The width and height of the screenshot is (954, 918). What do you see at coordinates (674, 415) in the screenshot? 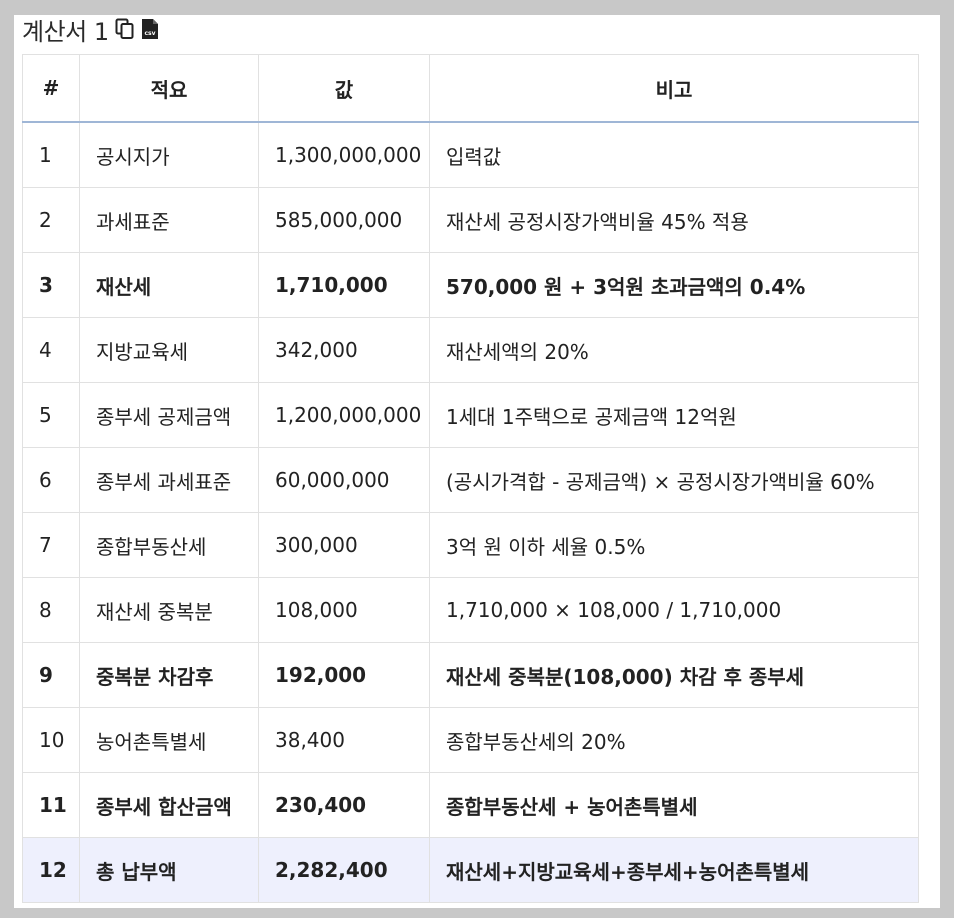
I see `row-note-cell: 1세대 1주택으로 공제금액 12억원` at bounding box center [674, 415].